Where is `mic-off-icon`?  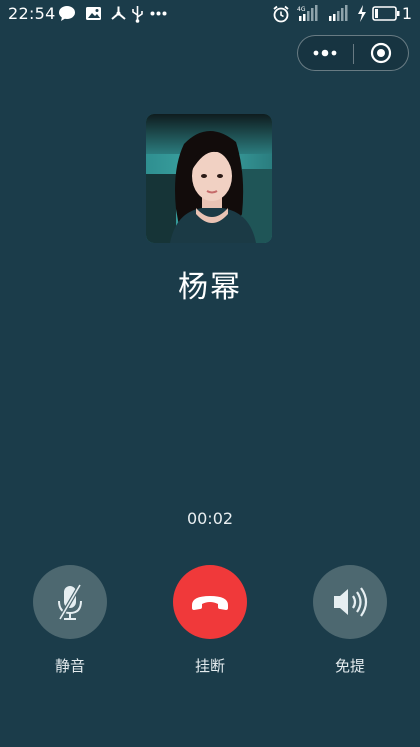 mic-off-icon is located at coordinates (70, 602).